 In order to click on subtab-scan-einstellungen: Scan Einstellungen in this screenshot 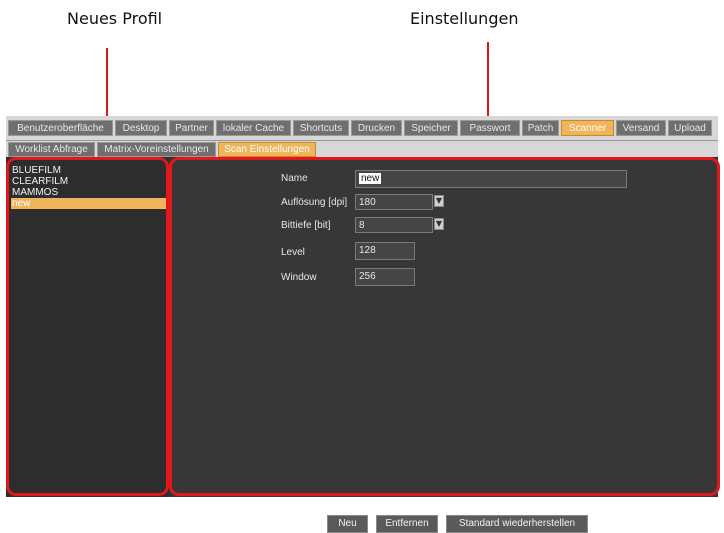, I will do `click(267, 149)`.